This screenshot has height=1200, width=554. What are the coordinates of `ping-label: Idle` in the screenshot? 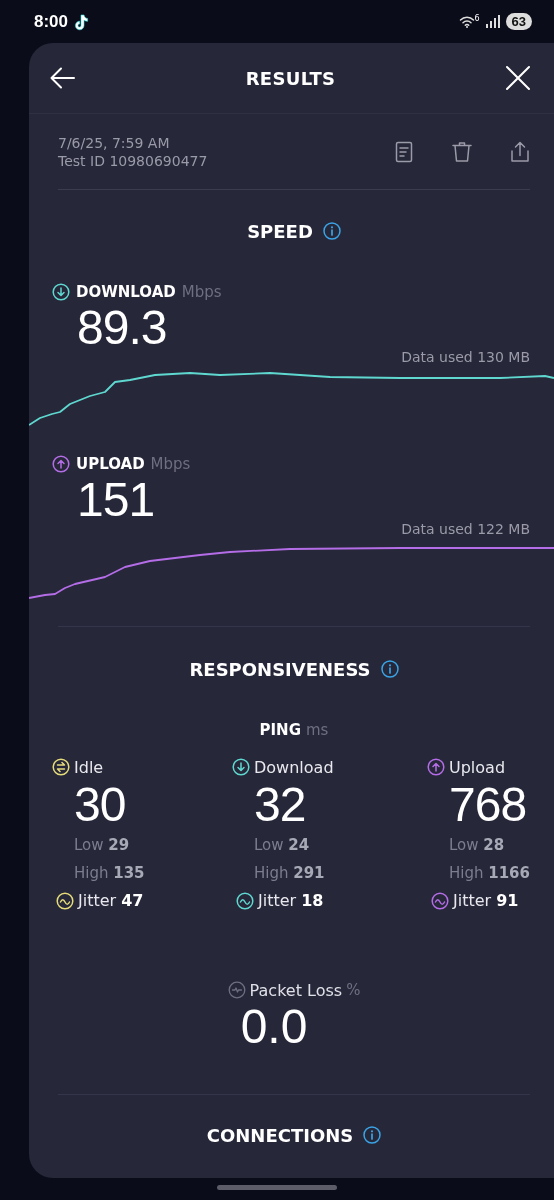 It's located at (89, 767).